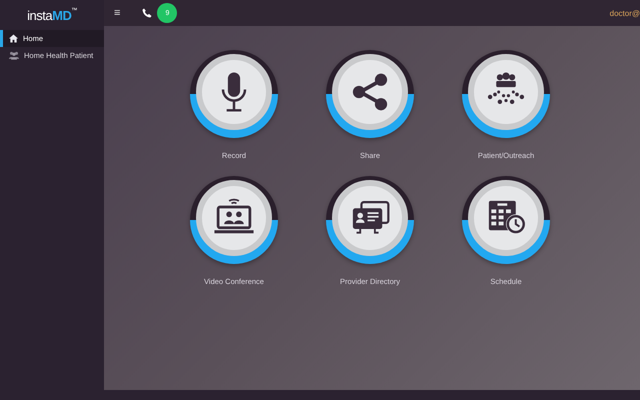 Image resolution: width=640 pixels, height=400 pixels. What do you see at coordinates (13, 38) in the screenshot?
I see `home-icon` at bounding box center [13, 38].